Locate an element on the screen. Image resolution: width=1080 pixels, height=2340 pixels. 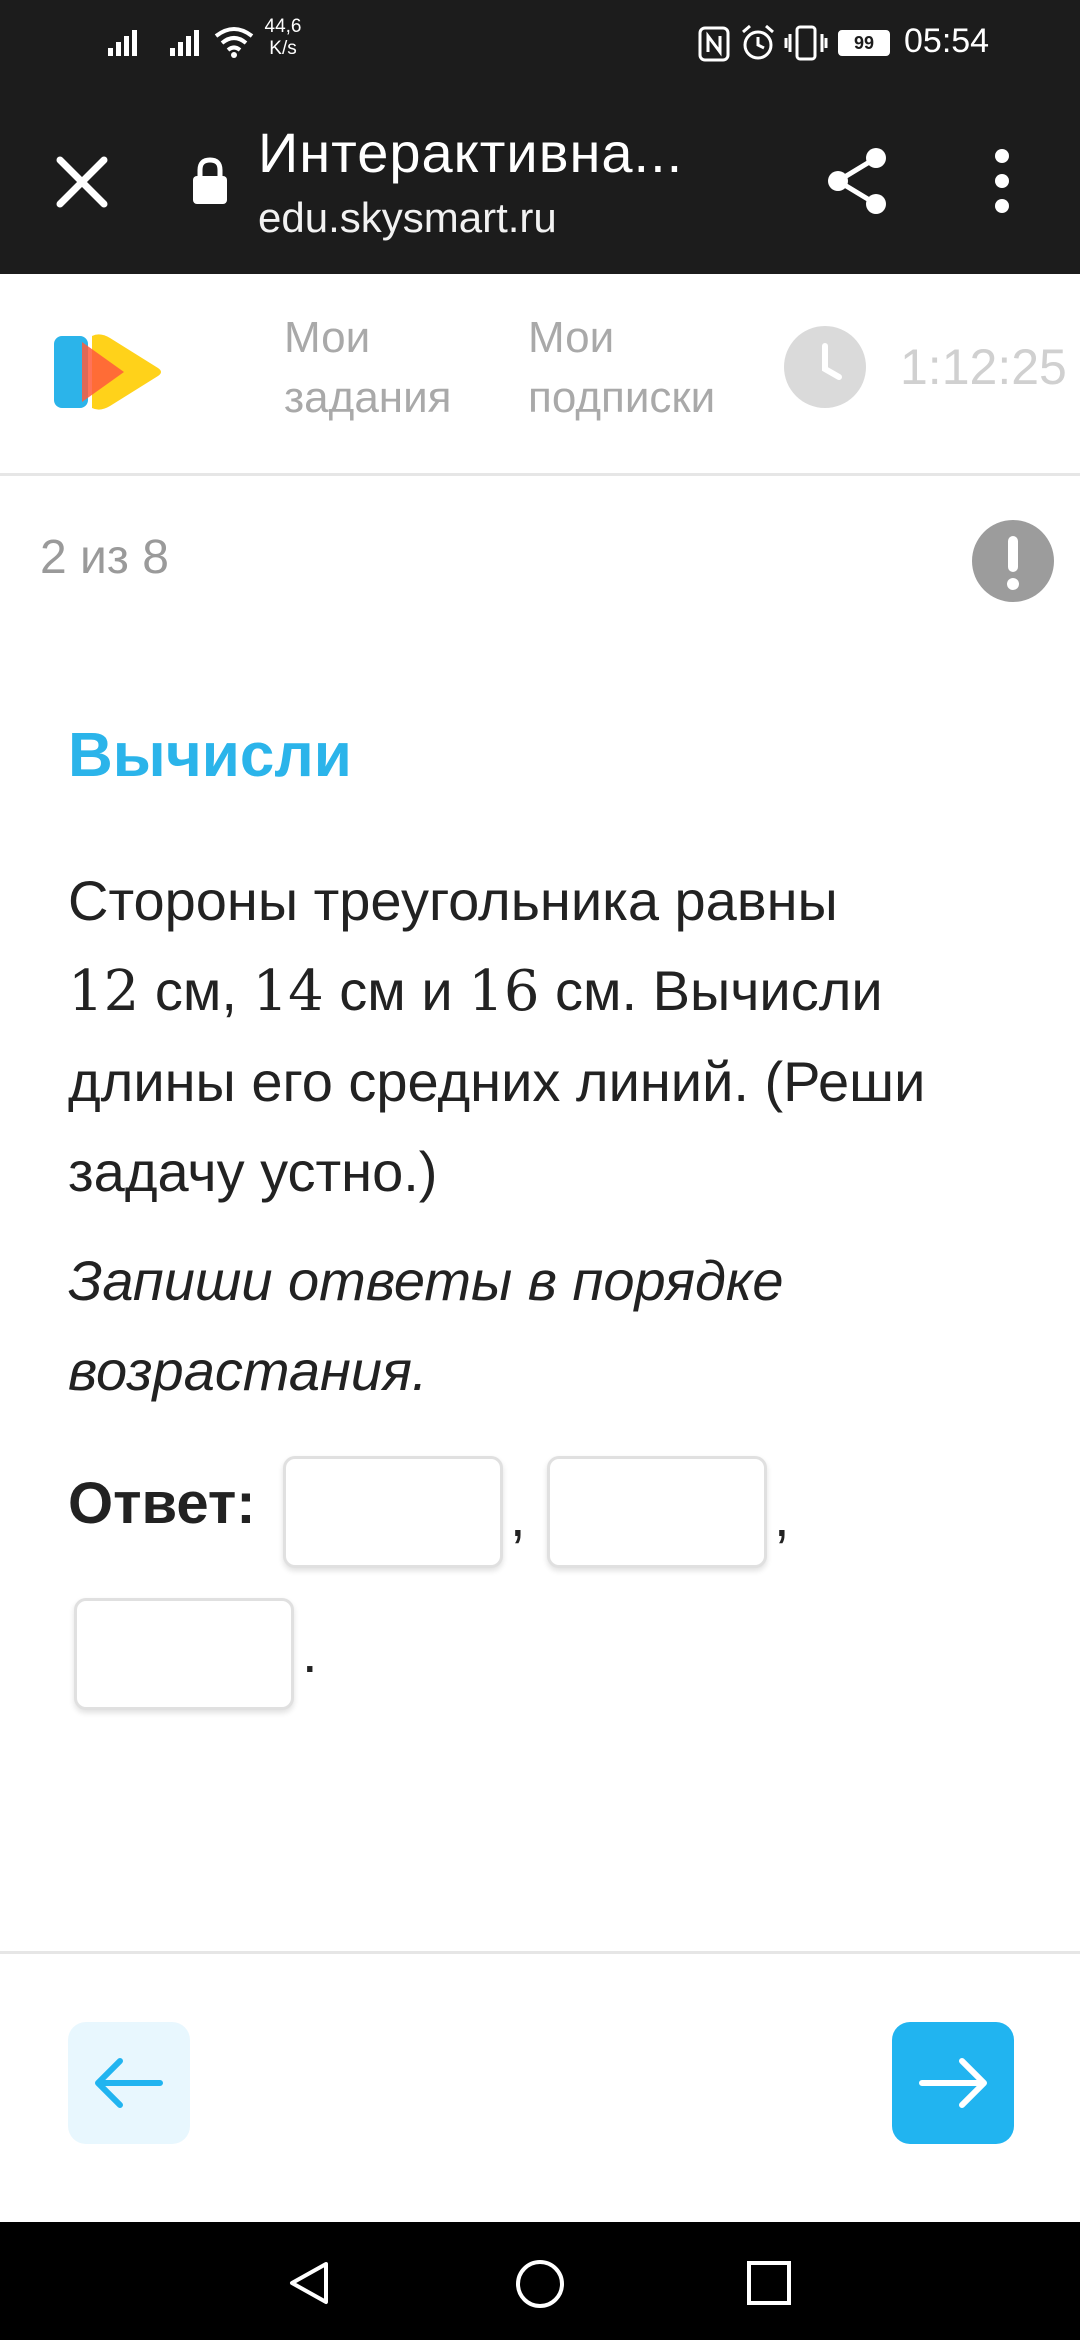
battery-icon: 99 is located at coordinates (864, 43).